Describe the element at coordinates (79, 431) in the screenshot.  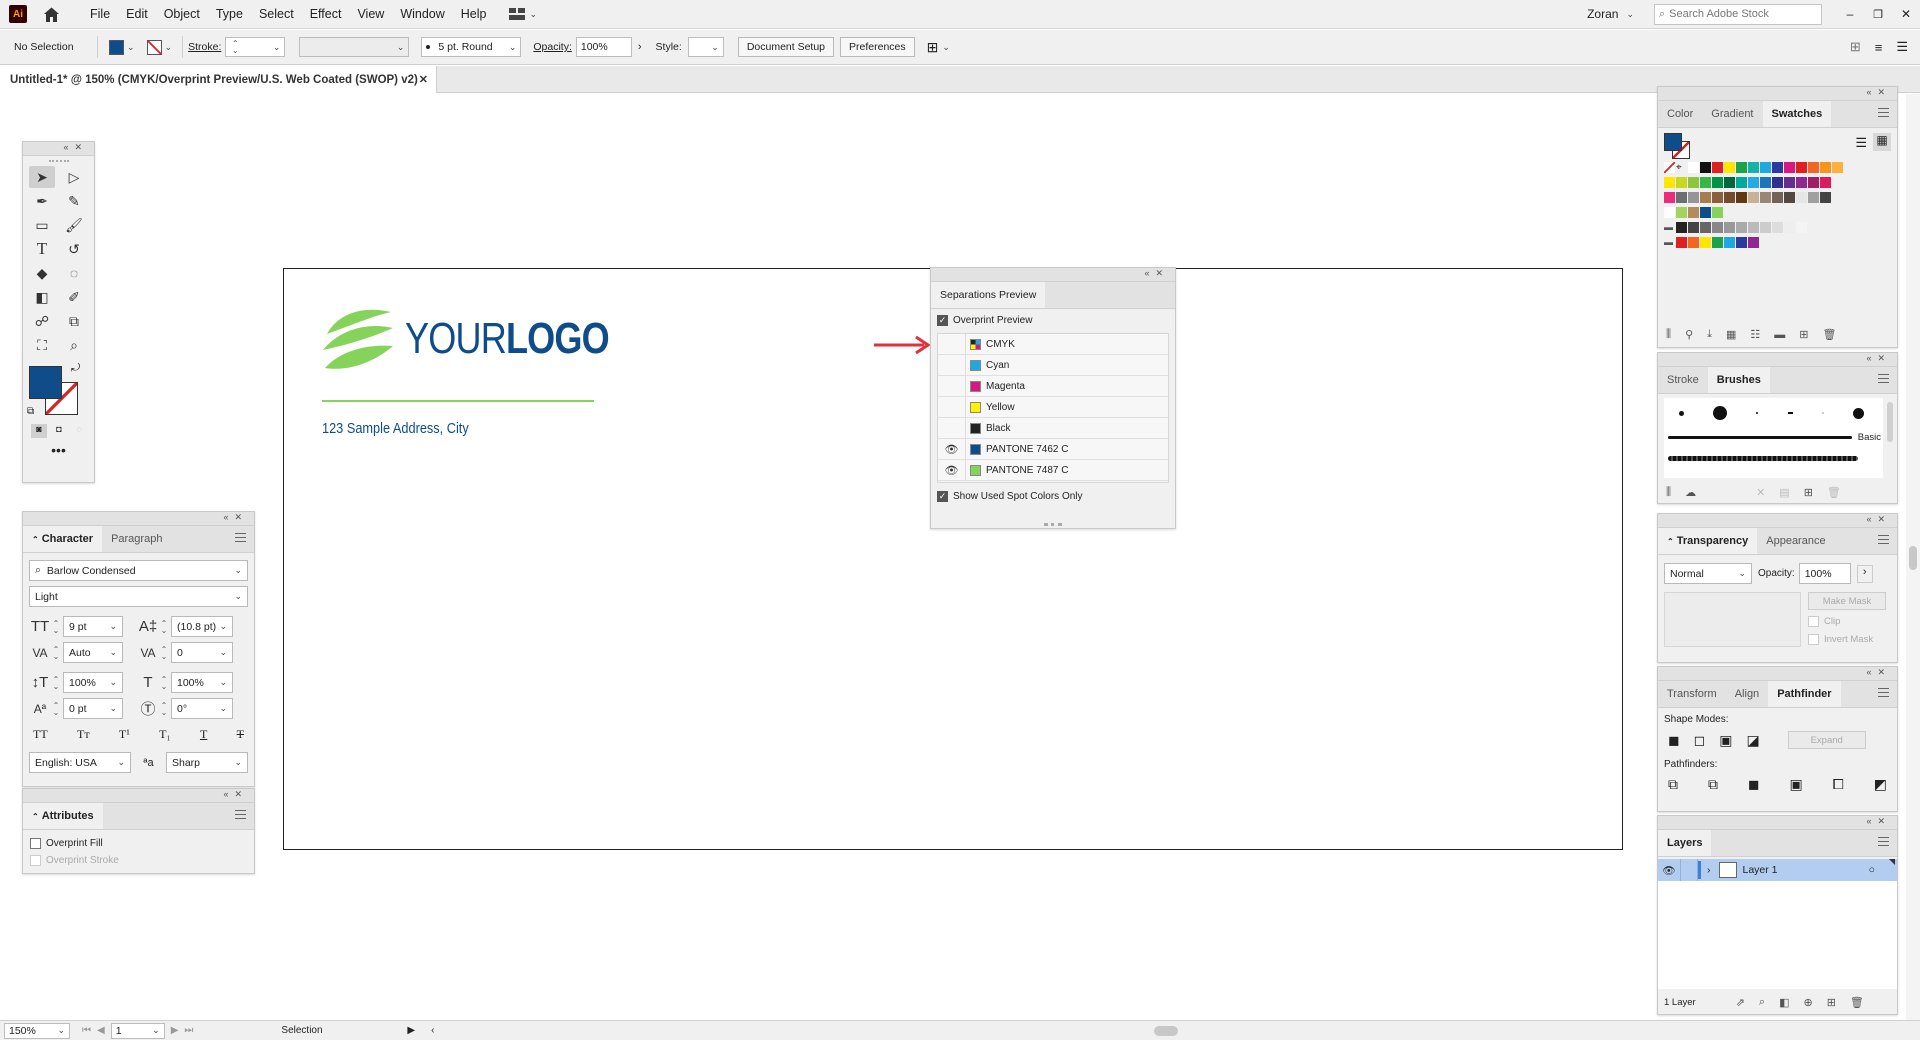
I see `draw-inside-icon: ◌` at that location.